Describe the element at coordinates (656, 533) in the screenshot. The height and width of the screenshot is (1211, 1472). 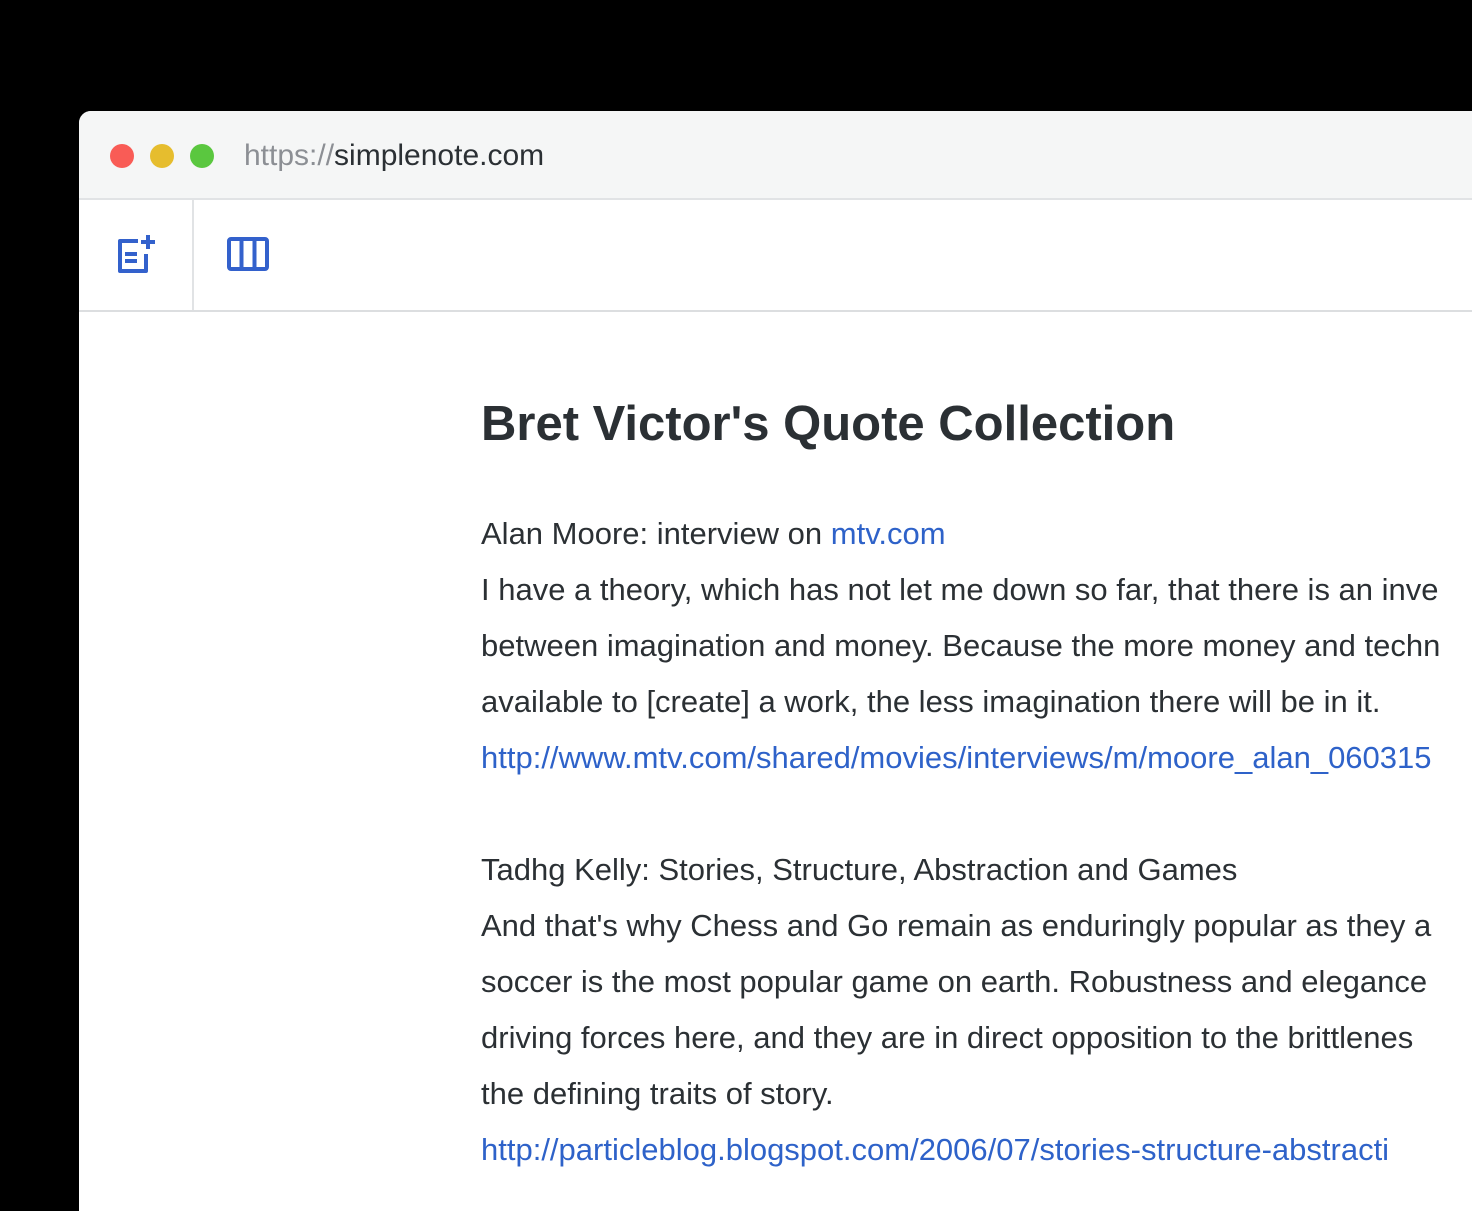
I see `entry-1-source-text: Alan Moore: interview on` at that location.